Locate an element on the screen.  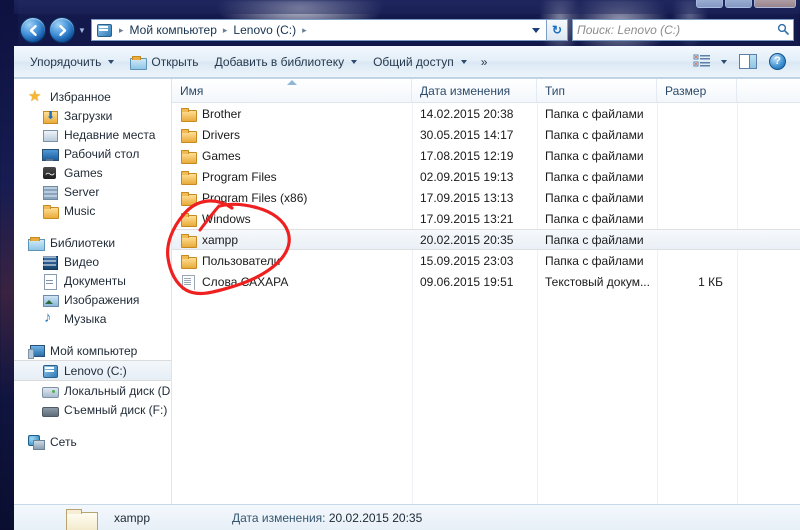
organize-button: Упорядочить is located at coordinates (72, 62).